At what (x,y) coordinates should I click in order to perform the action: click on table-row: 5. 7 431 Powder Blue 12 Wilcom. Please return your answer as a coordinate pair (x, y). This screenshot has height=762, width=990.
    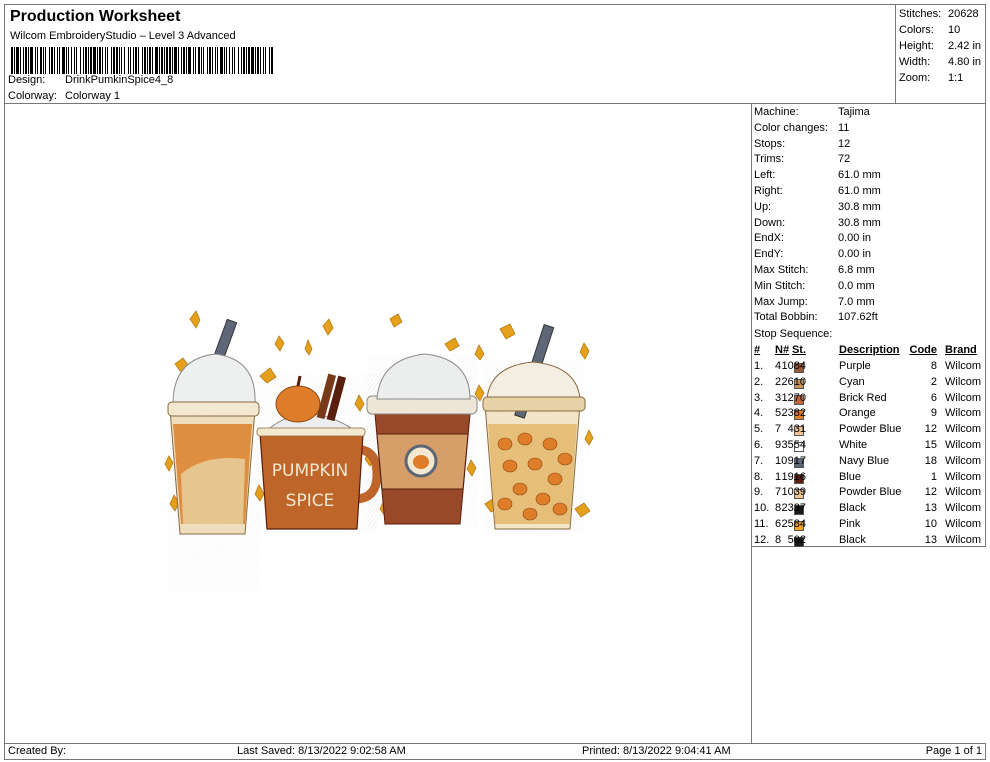
    Looking at the image, I should click on (868, 431).